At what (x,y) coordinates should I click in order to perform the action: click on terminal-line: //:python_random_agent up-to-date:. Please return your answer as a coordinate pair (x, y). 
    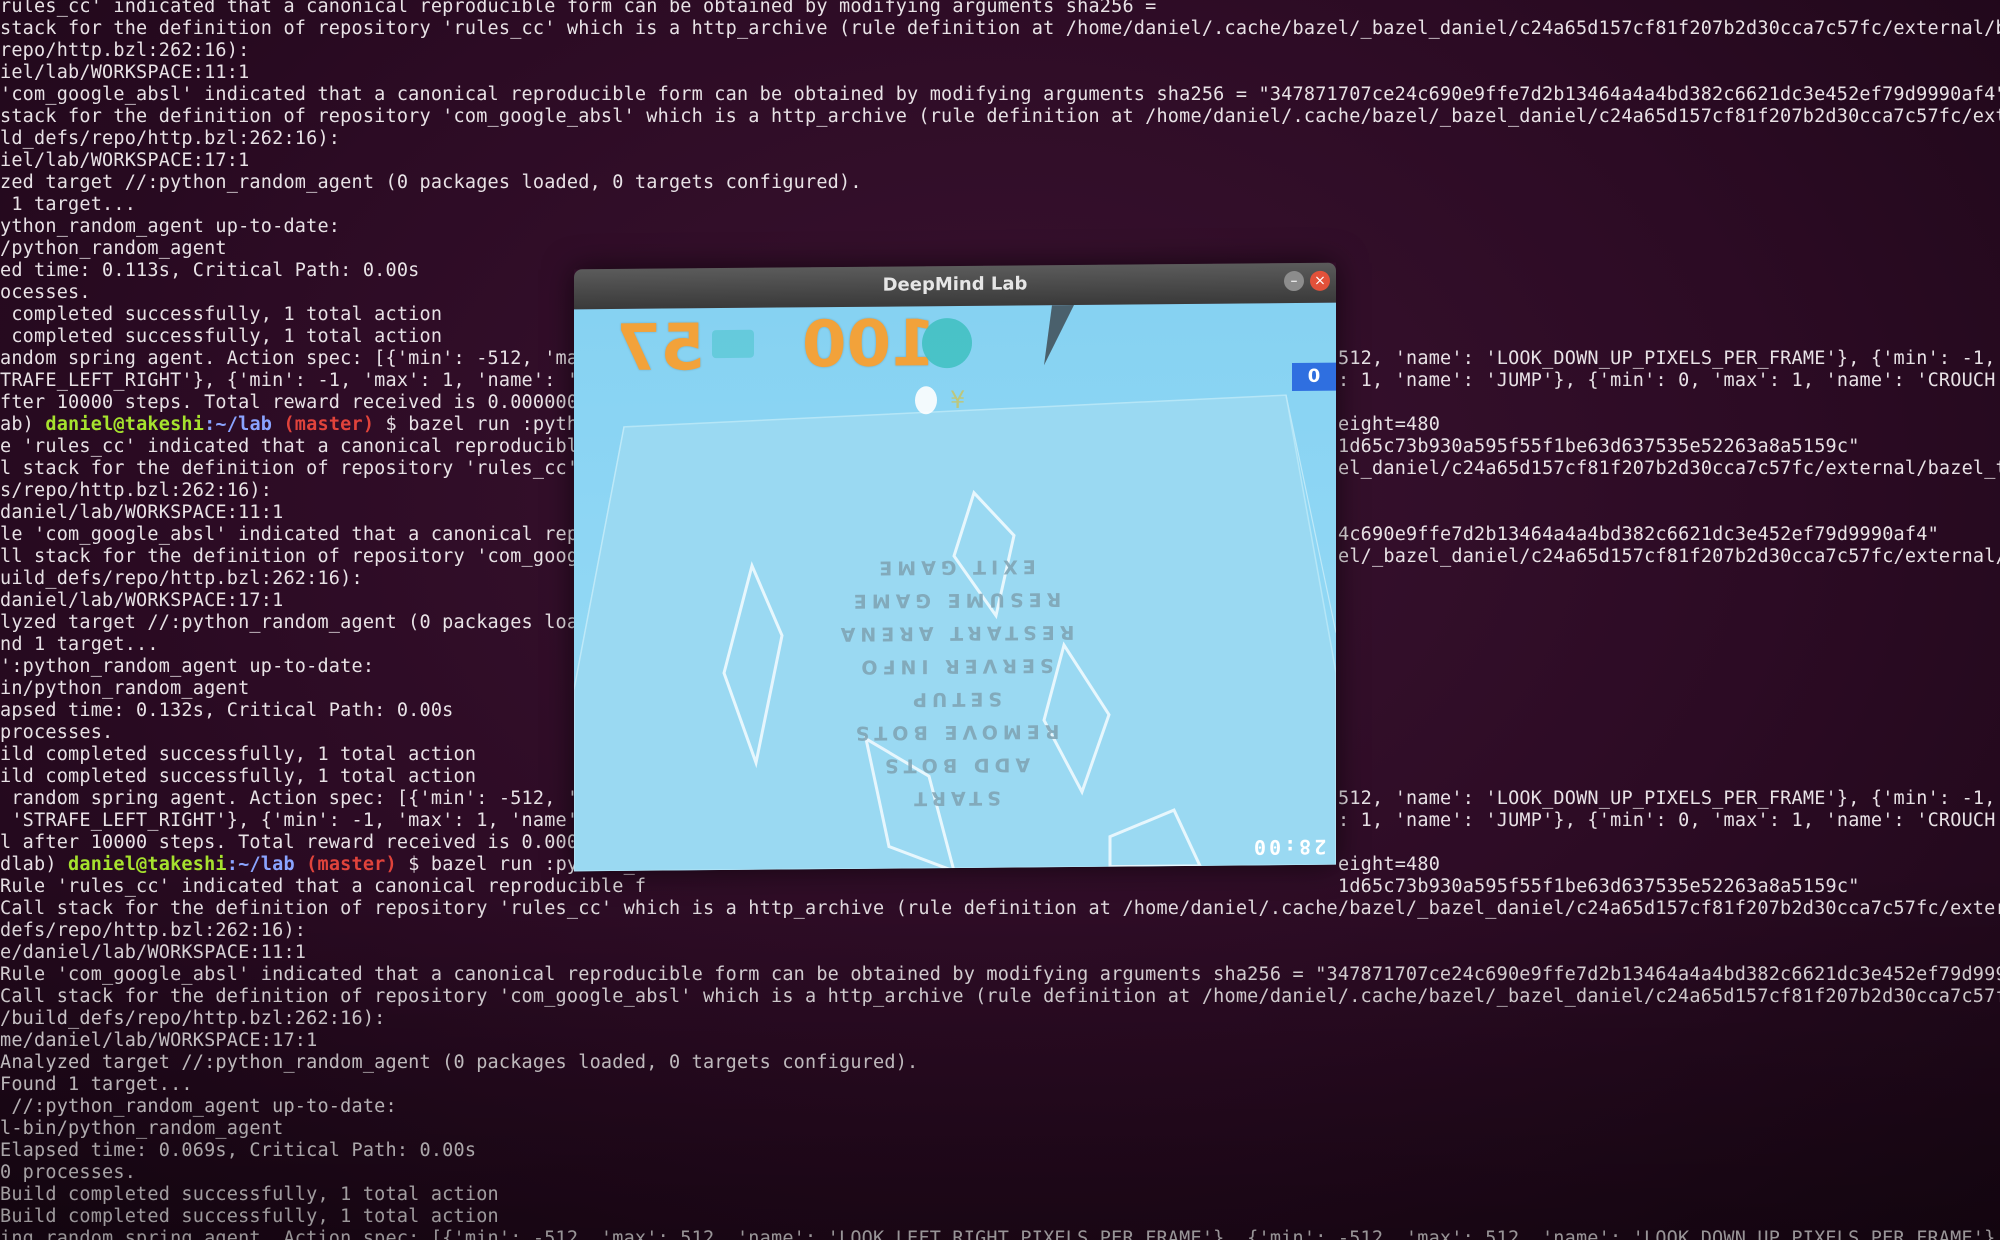
    Looking at the image, I should click on (198, 1106).